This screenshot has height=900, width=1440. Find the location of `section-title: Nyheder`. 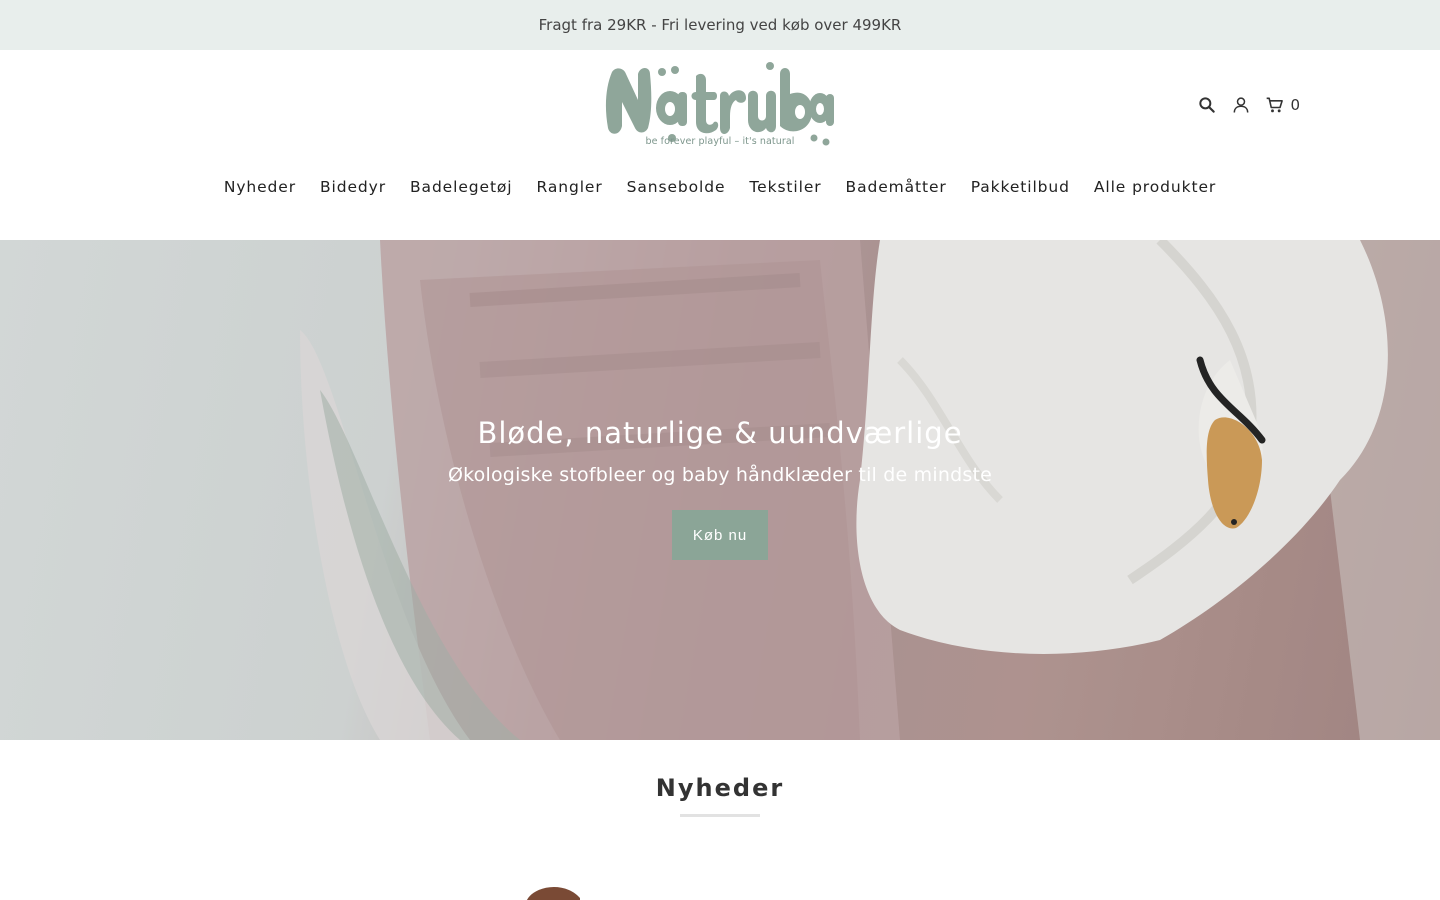

section-title: Nyheder is located at coordinates (720, 788).